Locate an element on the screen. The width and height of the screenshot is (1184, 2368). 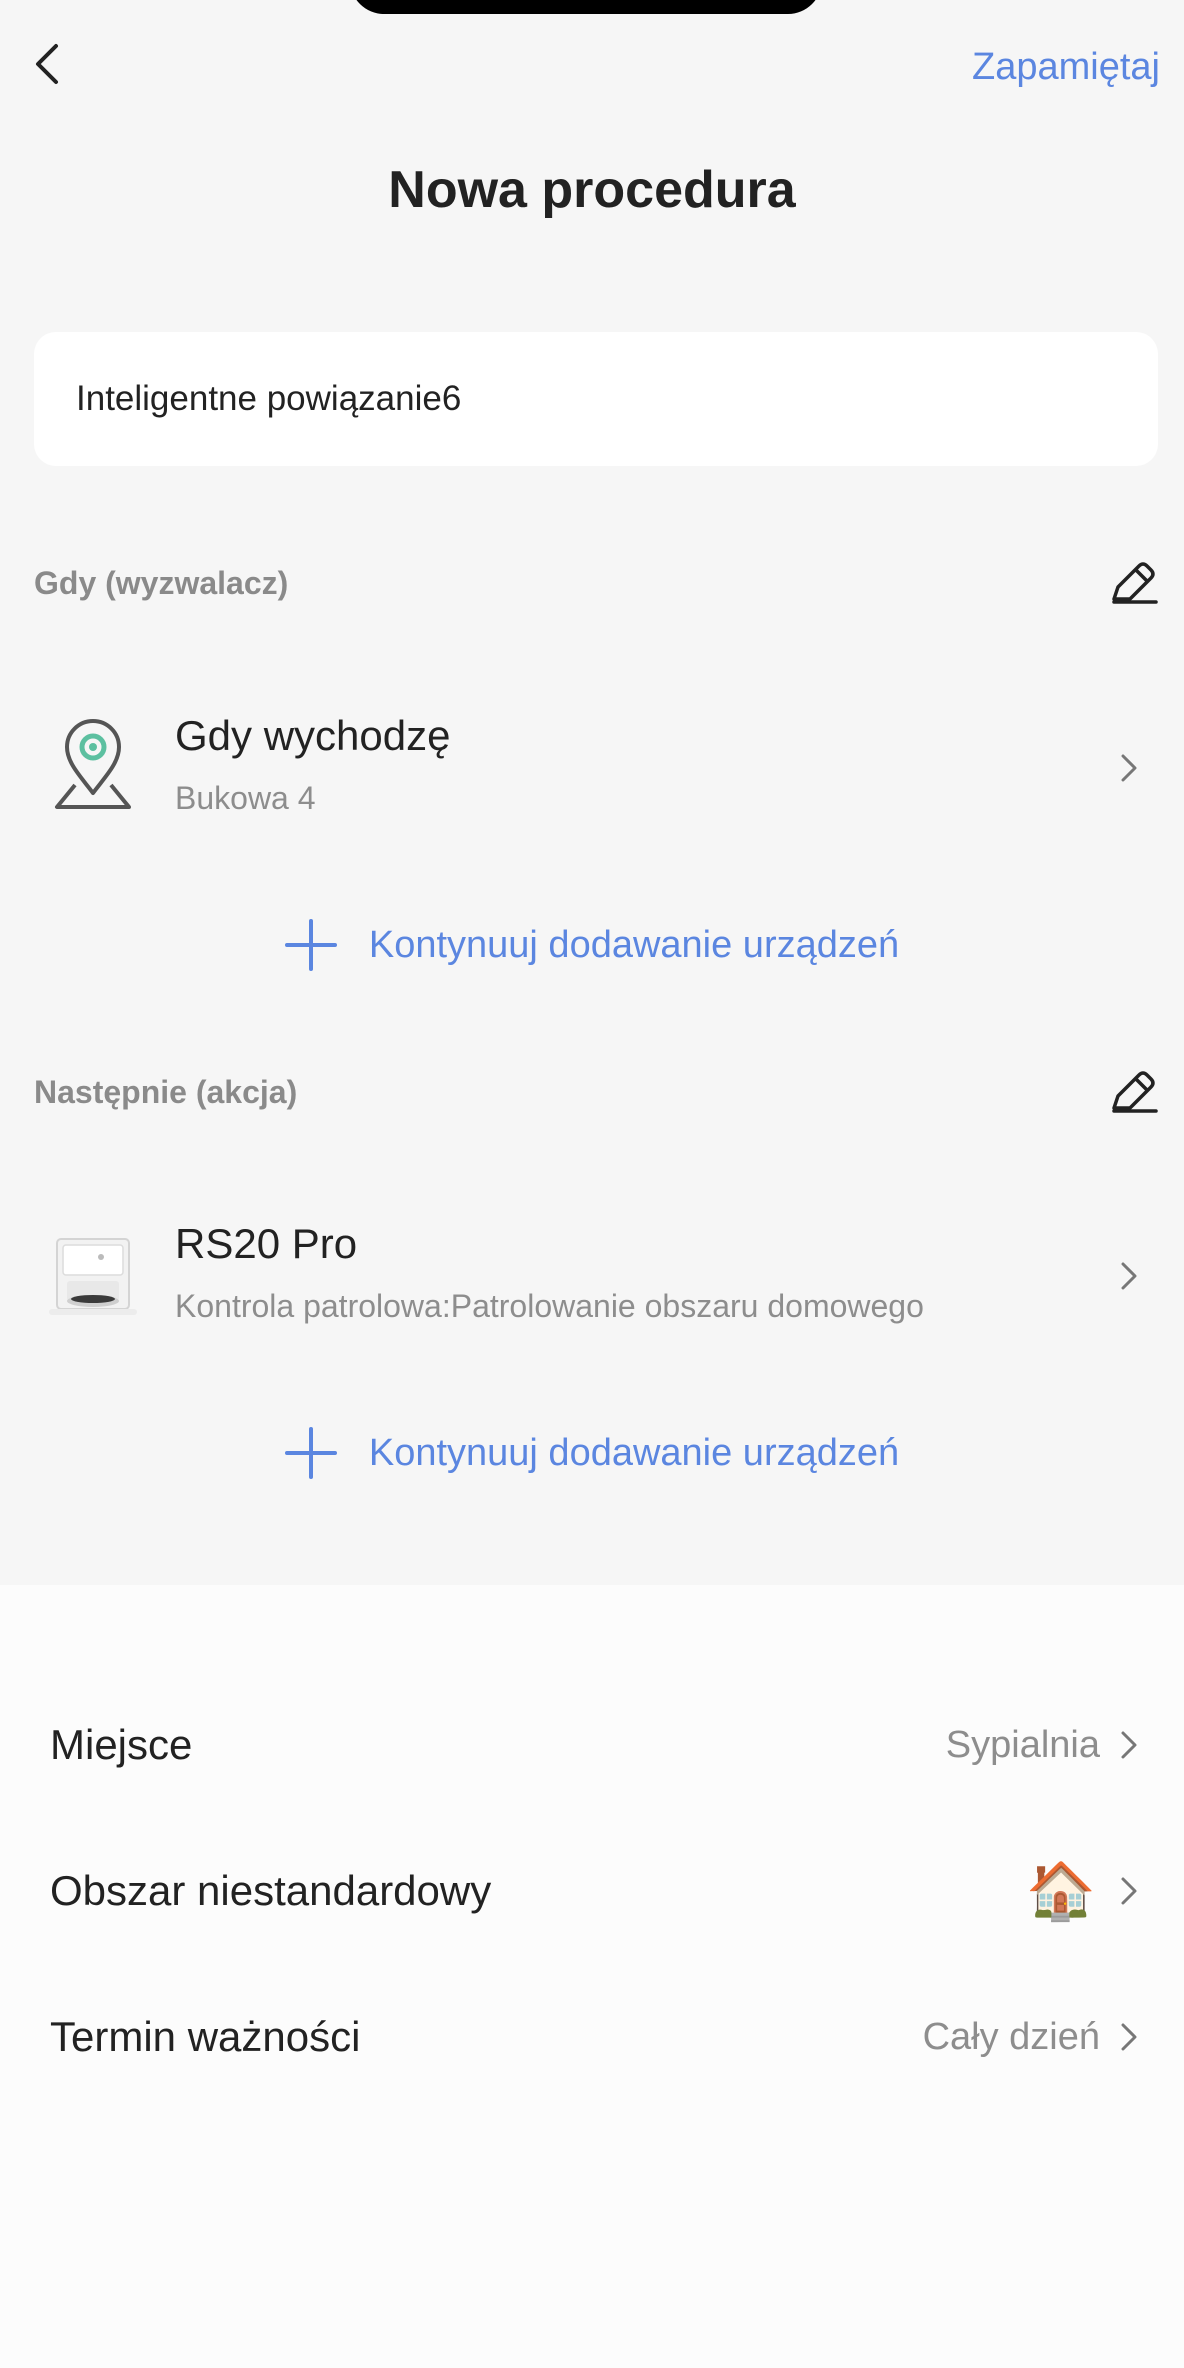
edit-trigger-button is located at coordinates (1128, 583).